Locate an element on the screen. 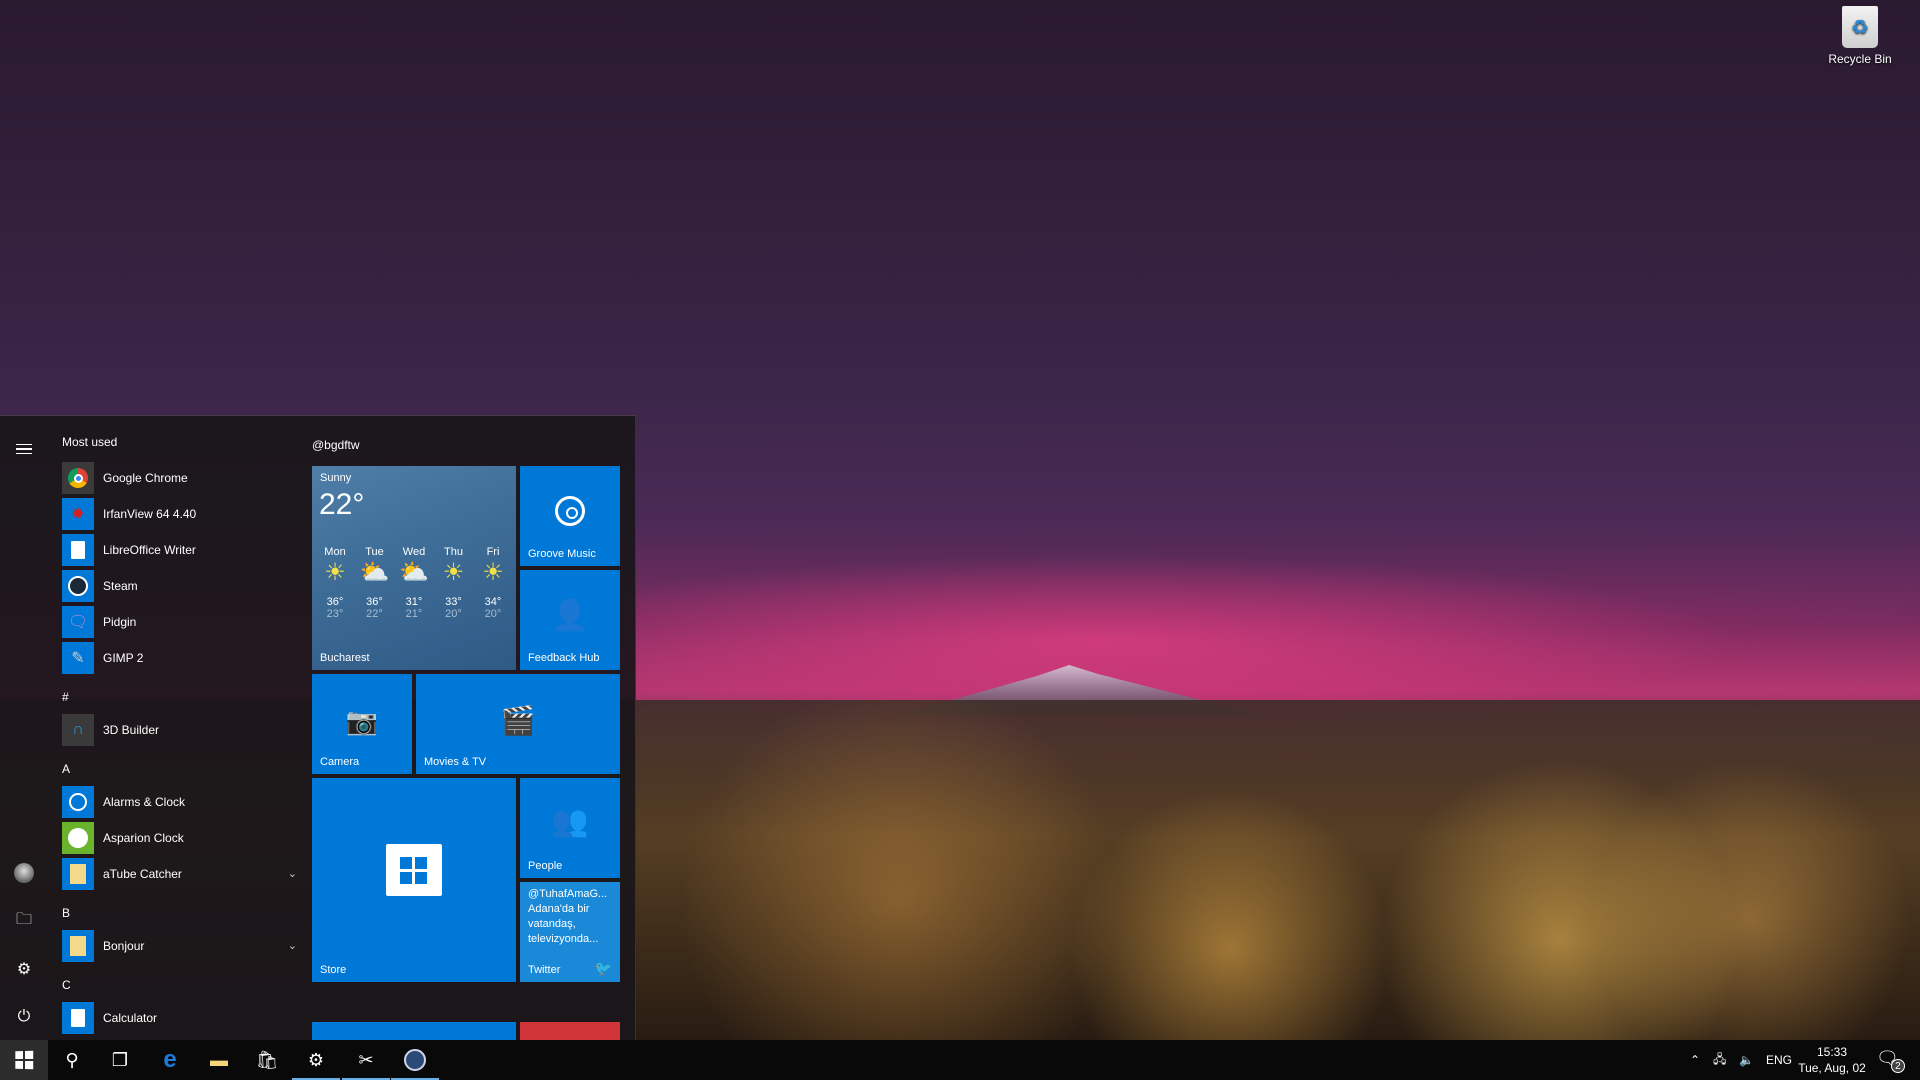 This screenshot has height=1080, width=1920. tile-partial-red is located at coordinates (570, 1031).